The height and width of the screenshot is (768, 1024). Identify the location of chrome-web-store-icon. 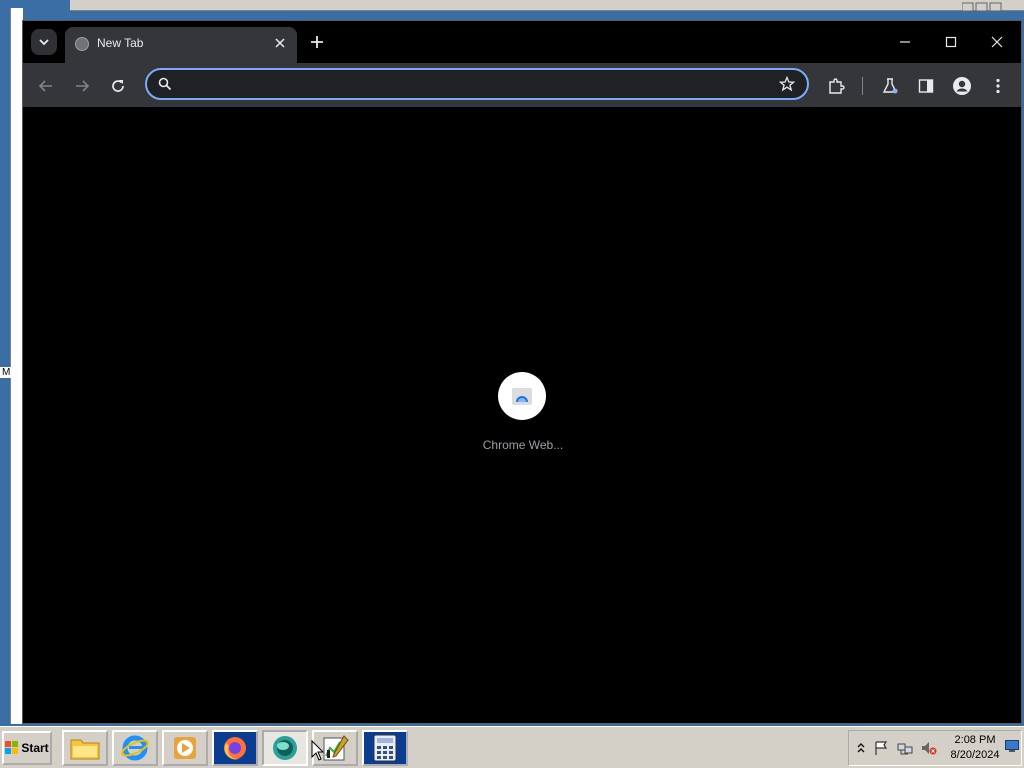
(522, 396).